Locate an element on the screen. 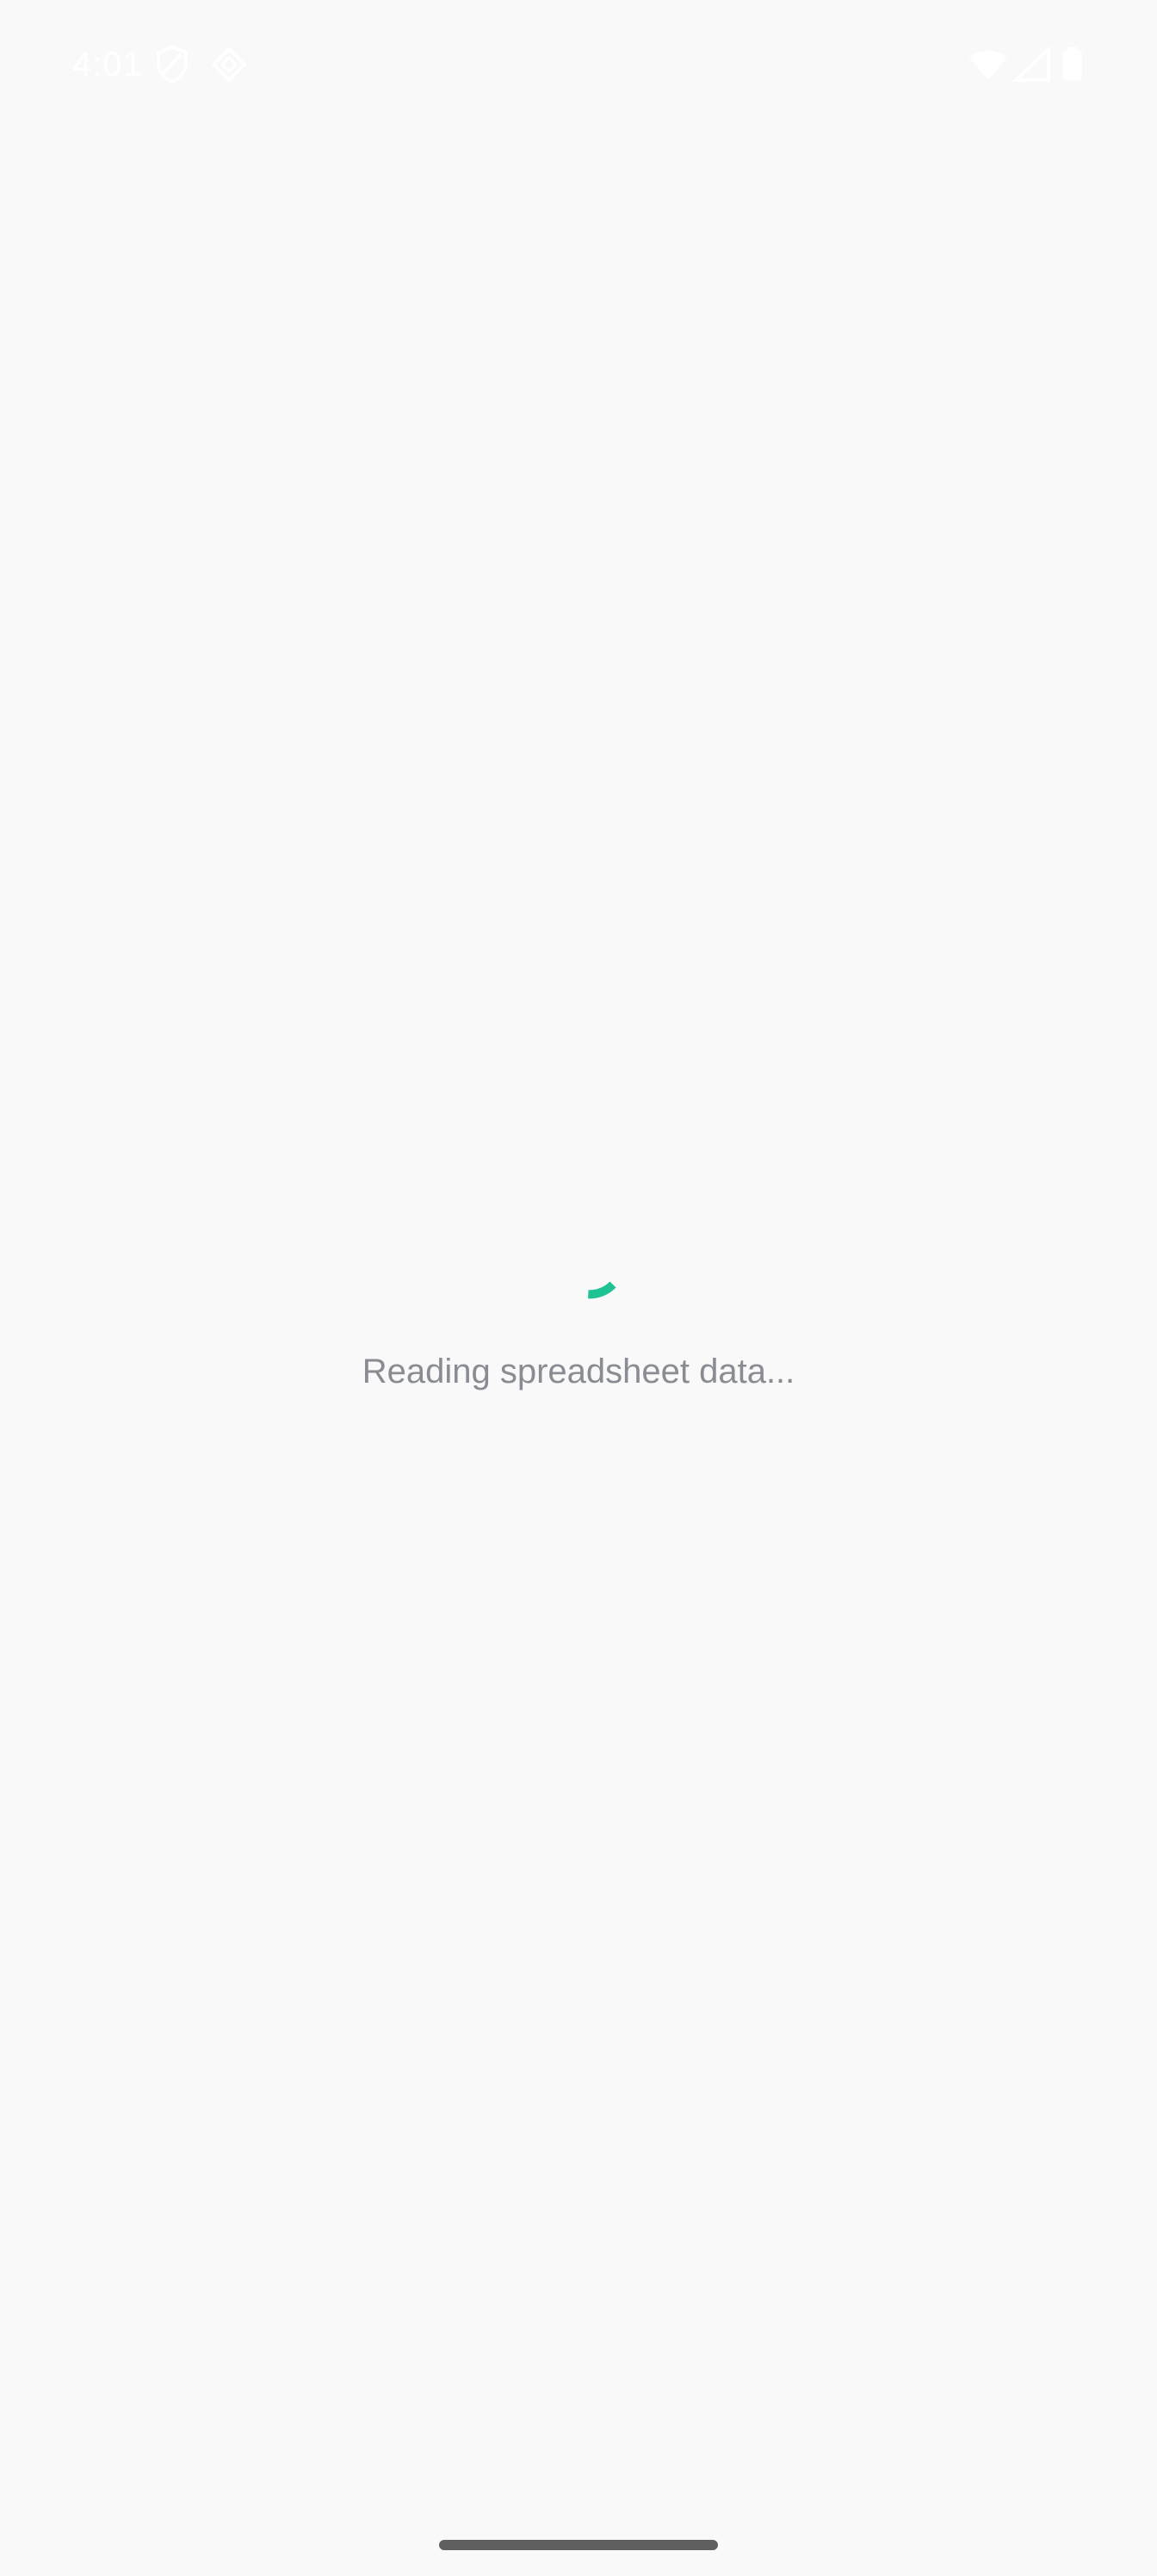 The image size is (1157, 2576). gesture-nav-handle is located at coordinates (579, 2545).